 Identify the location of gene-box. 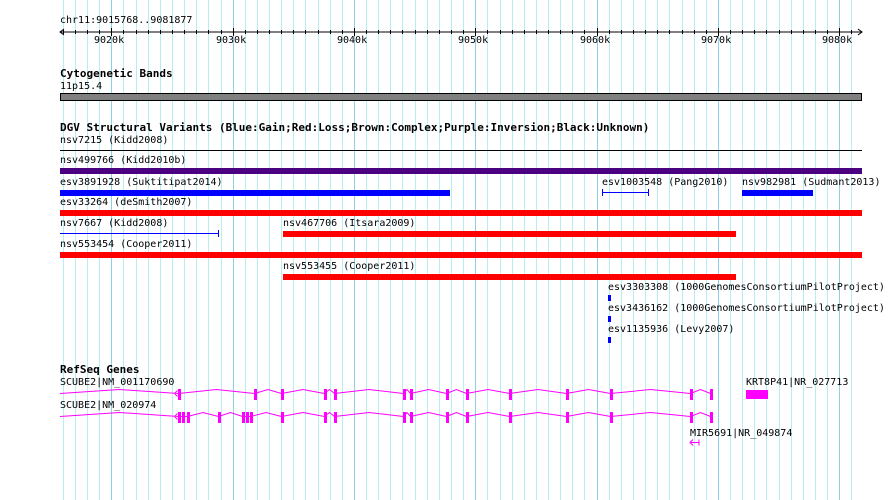
(757, 394).